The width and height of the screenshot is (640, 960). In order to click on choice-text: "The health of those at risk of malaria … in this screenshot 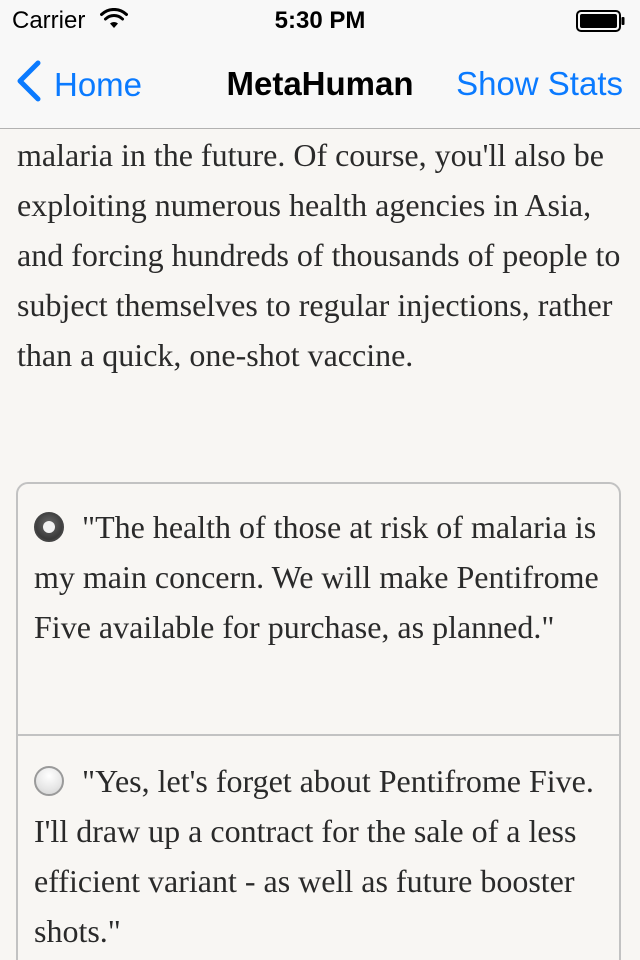, I will do `click(316, 577)`.